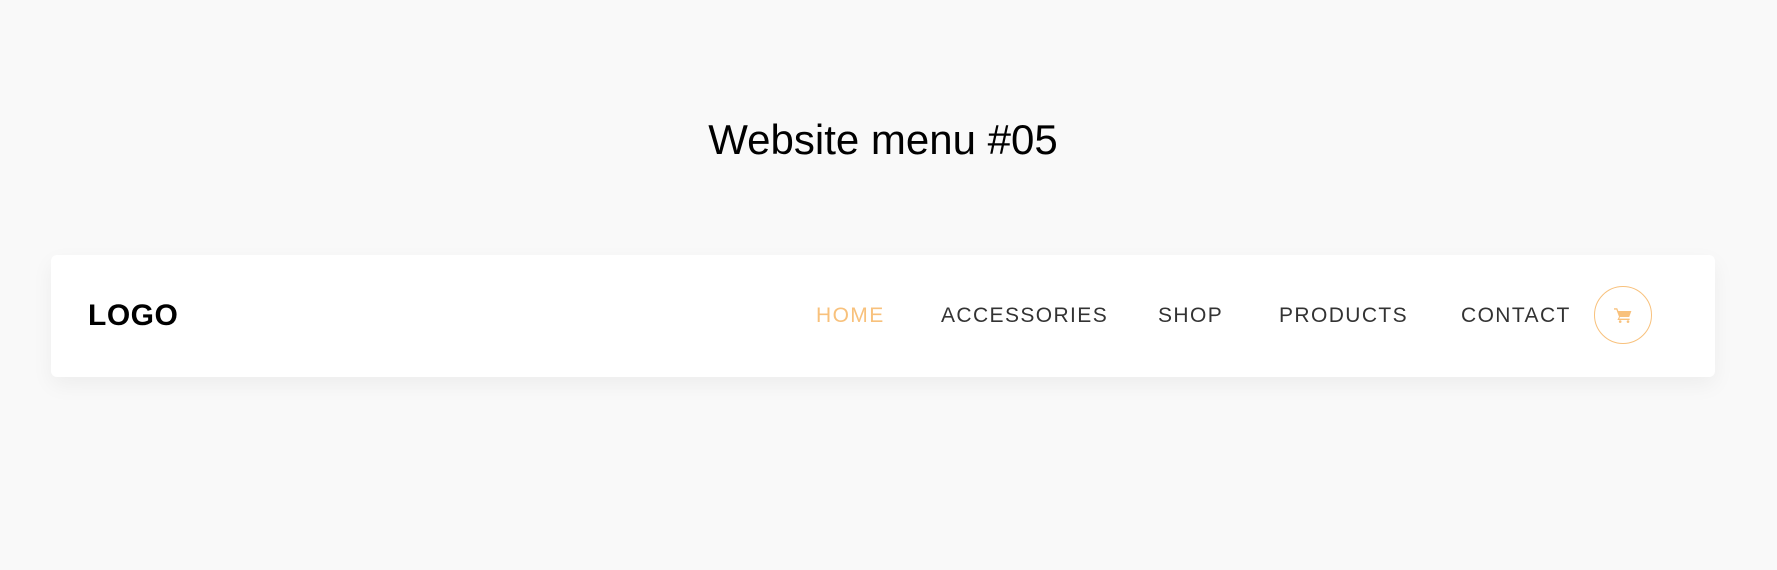 This screenshot has width=1777, height=570. I want to click on nav-item-shop: SHOP, so click(1190, 316).